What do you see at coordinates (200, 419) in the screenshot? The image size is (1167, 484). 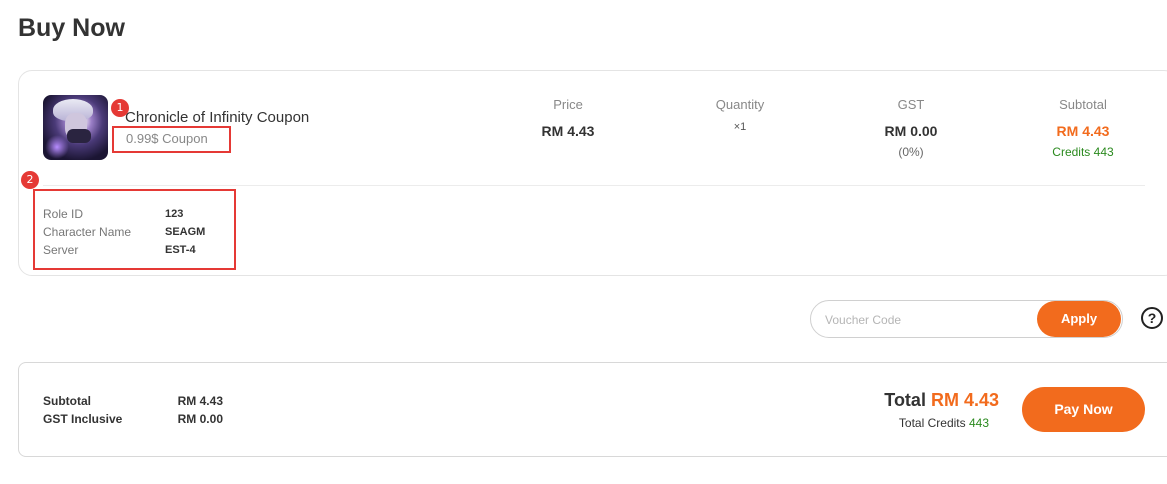 I see `summary-gst-value: RM 0.00` at bounding box center [200, 419].